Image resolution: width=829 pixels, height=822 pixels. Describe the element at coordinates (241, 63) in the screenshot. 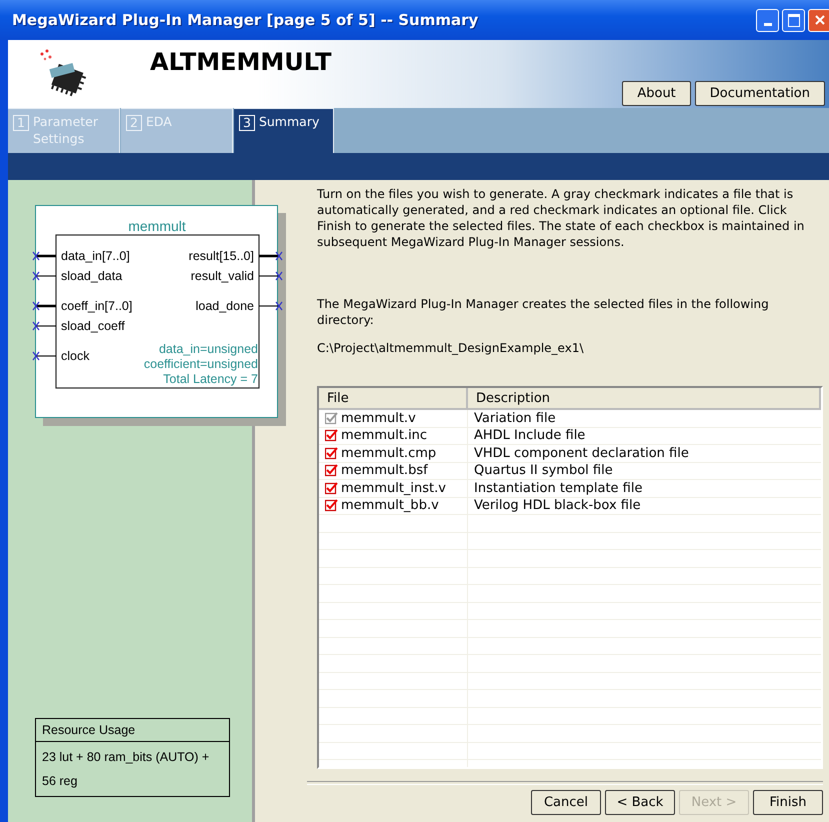

I see `component-title: ALTMEMMULT` at that location.